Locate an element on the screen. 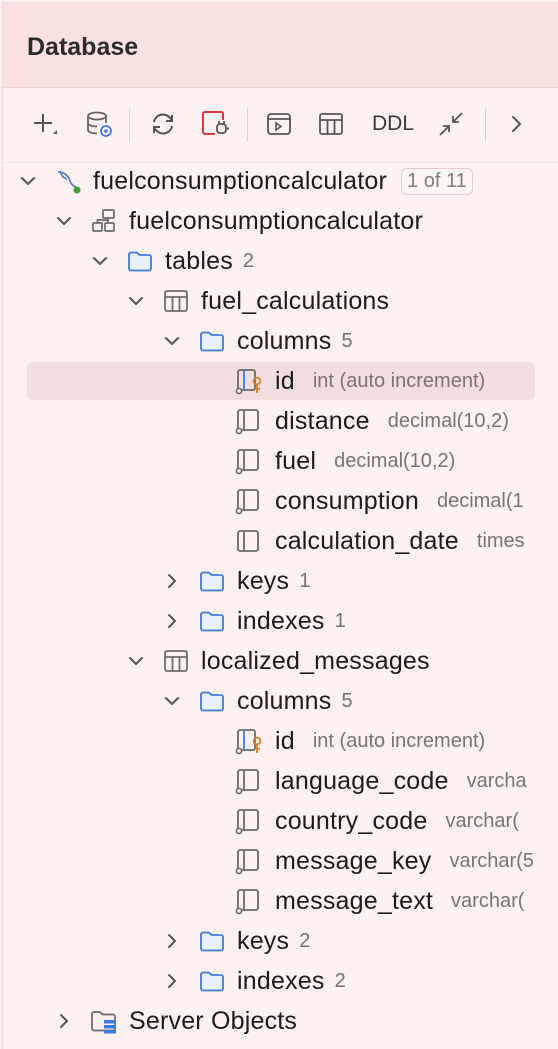 This screenshot has width=558, height=1049. tree-node-indexes: indexes 1 is located at coordinates (280, 621).